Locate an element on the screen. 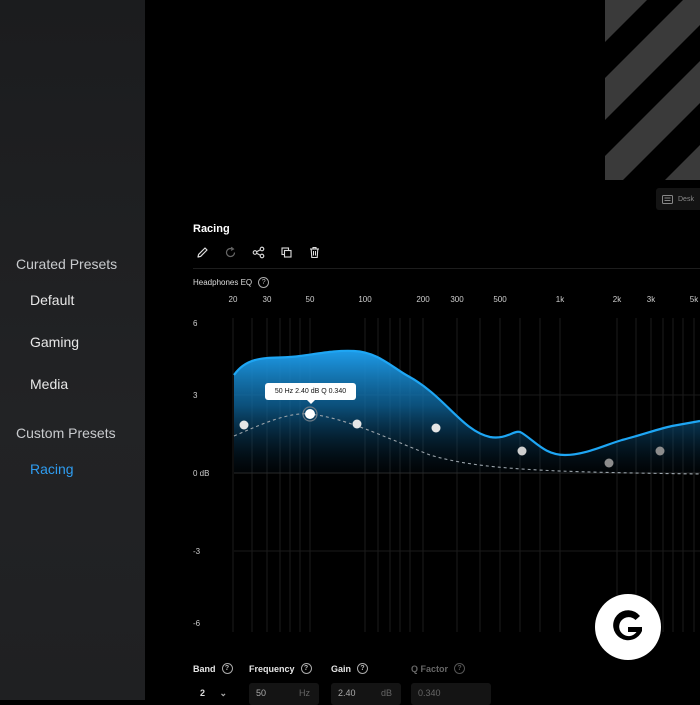 Image resolution: width=700 pixels, height=705 pixels. q-factor-input: 0.340 is located at coordinates (451, 694).